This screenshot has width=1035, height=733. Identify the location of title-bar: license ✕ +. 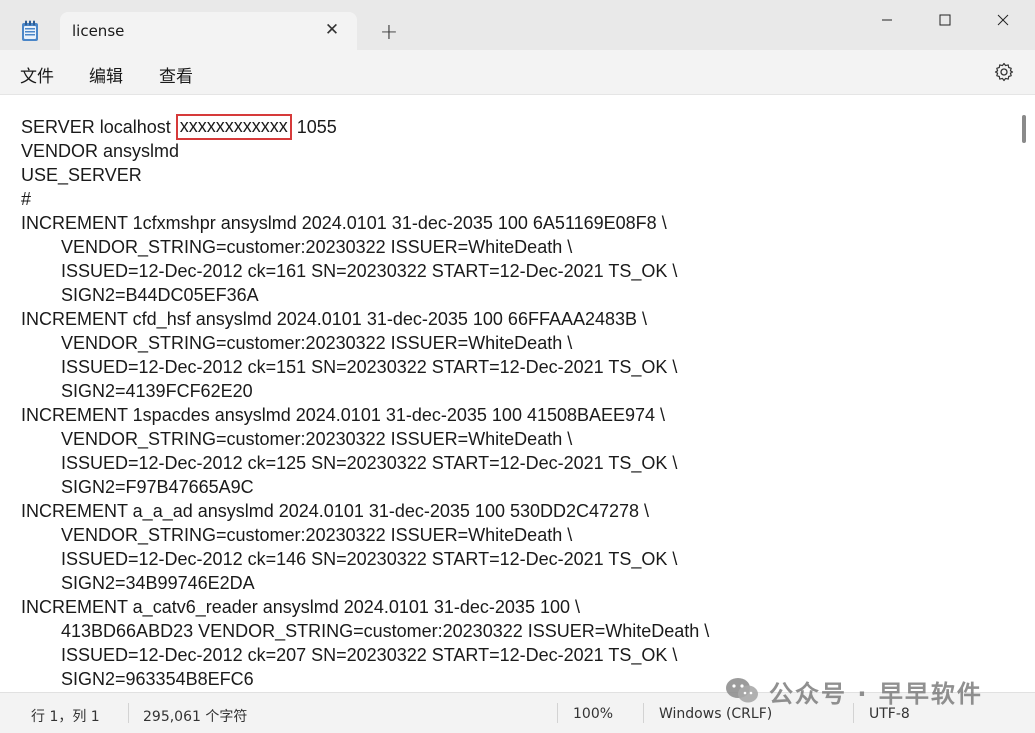
(517, 25).